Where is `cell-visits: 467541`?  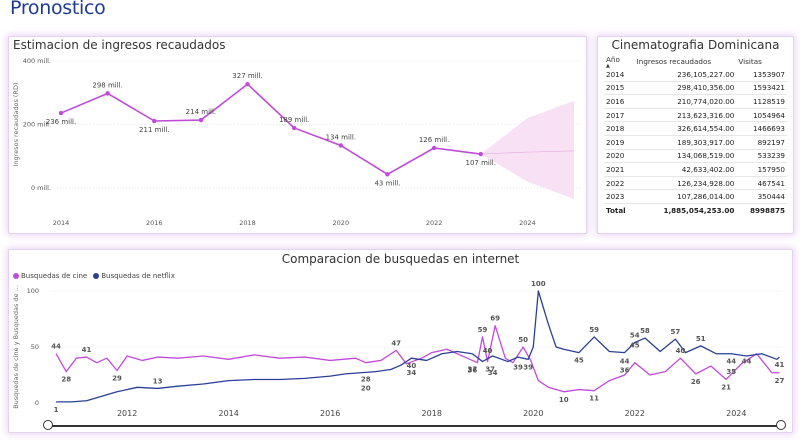
cell-visits: 467541 is located at coordinates (761, 183).